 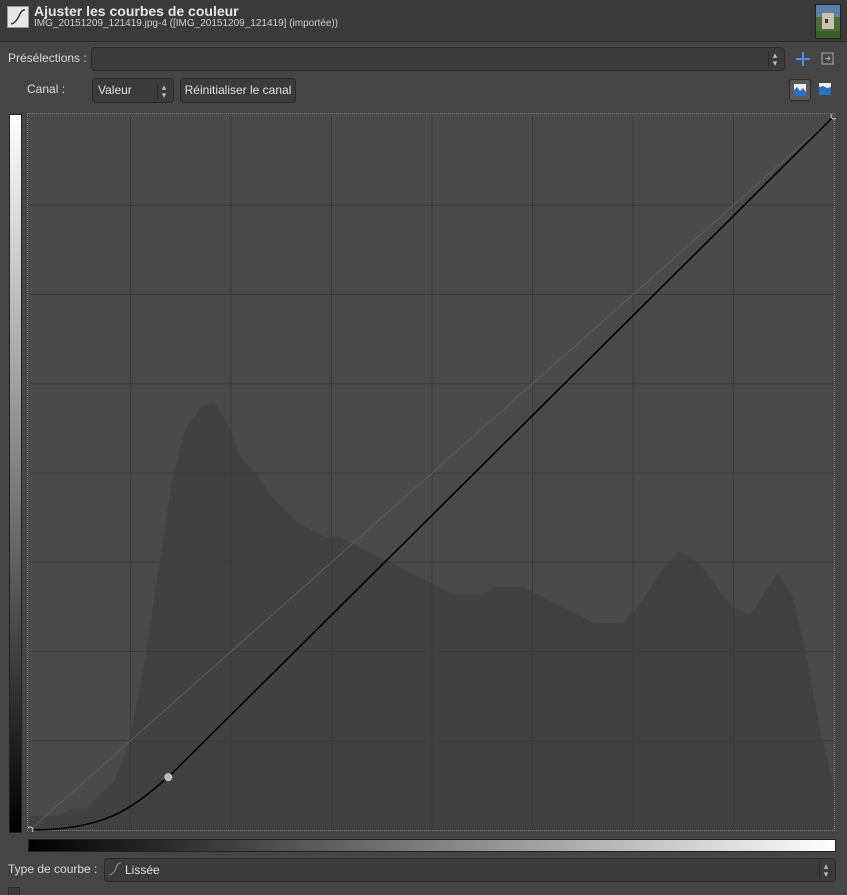 I want to click on channel-value: Valeur, so click(x=115, y=90).